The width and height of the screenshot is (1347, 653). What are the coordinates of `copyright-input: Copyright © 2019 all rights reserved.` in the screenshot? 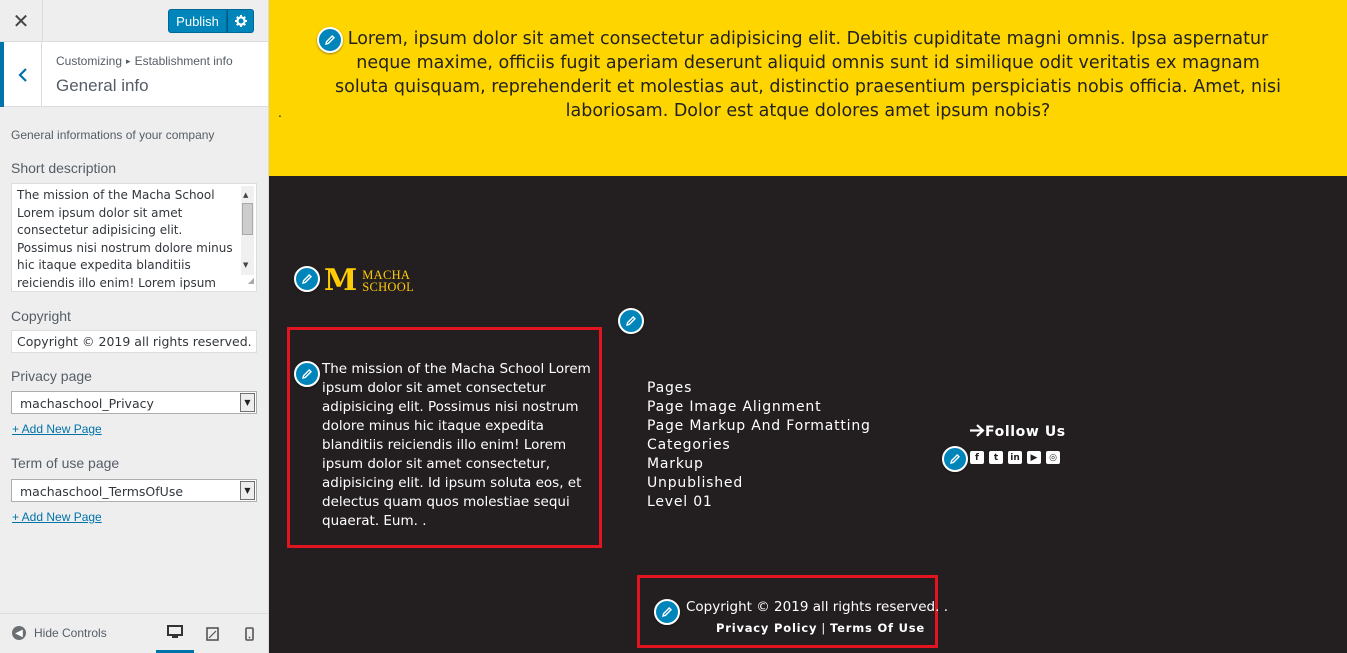 It's located at (134, 341).